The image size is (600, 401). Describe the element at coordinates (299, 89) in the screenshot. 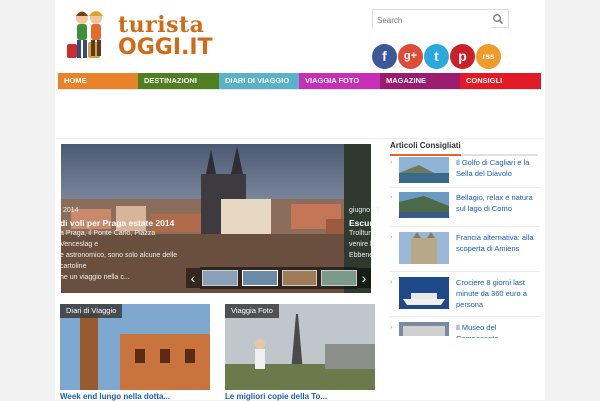

I see `nav-divider` at that location.